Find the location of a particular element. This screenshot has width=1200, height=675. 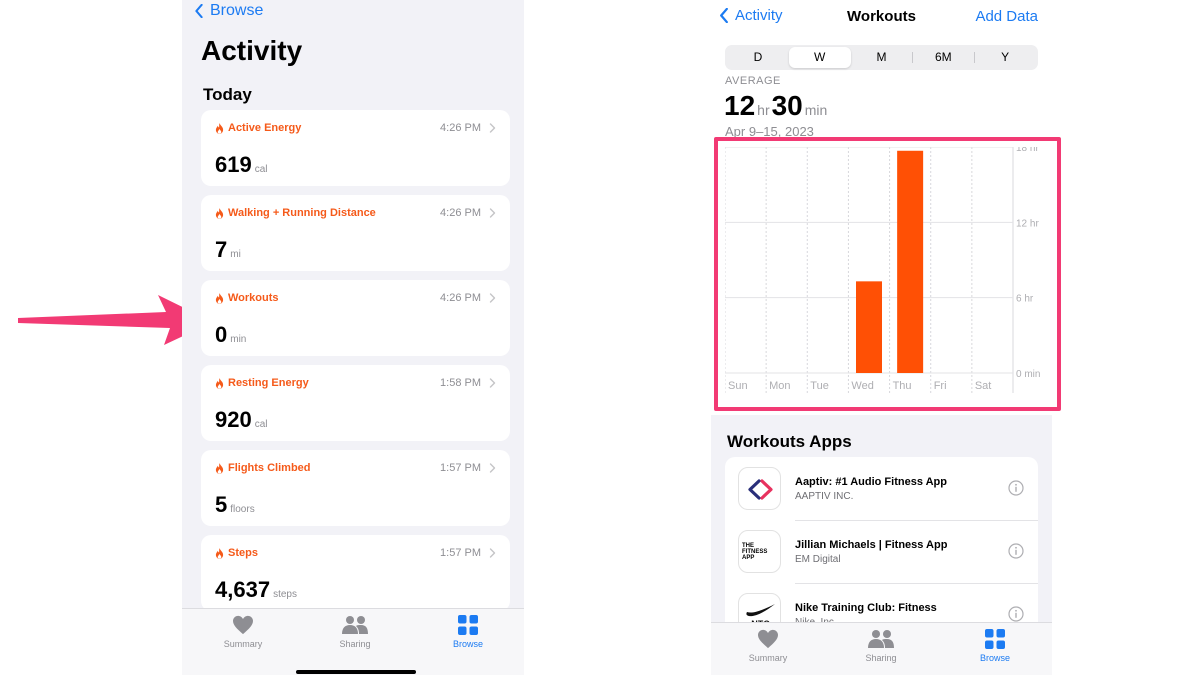

app-name: Aaptiv: #1 Audio Fitness App is located at coordinates (871, 482).